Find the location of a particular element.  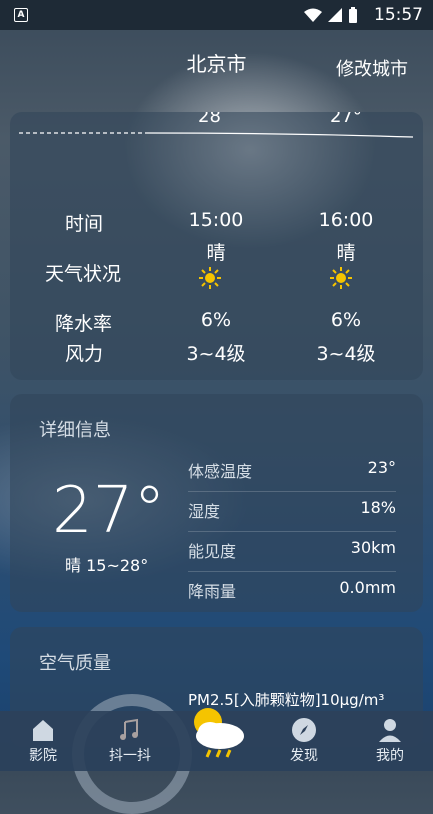

detail-row: 体感温度 23° is located at coordinates (292, 472).